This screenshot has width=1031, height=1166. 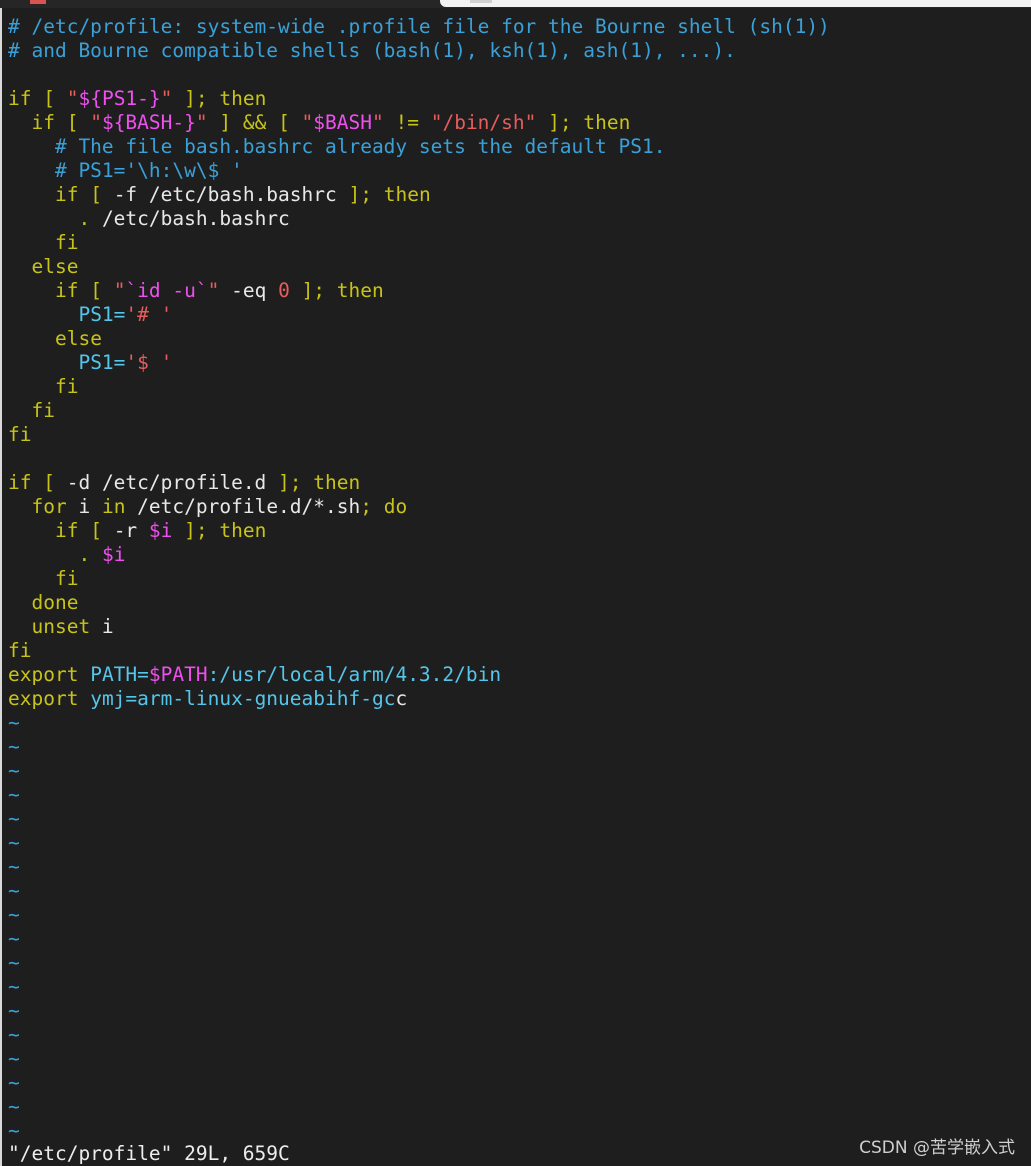 I want to click on code-token: `id -u`, so click(x=166, y=290).